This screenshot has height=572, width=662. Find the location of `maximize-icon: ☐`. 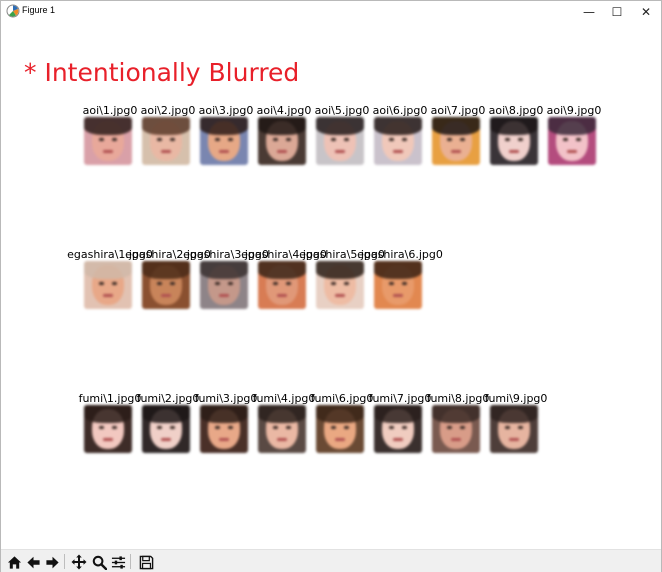

maximize-icon: ☐ is located at coordinates (617, 11).